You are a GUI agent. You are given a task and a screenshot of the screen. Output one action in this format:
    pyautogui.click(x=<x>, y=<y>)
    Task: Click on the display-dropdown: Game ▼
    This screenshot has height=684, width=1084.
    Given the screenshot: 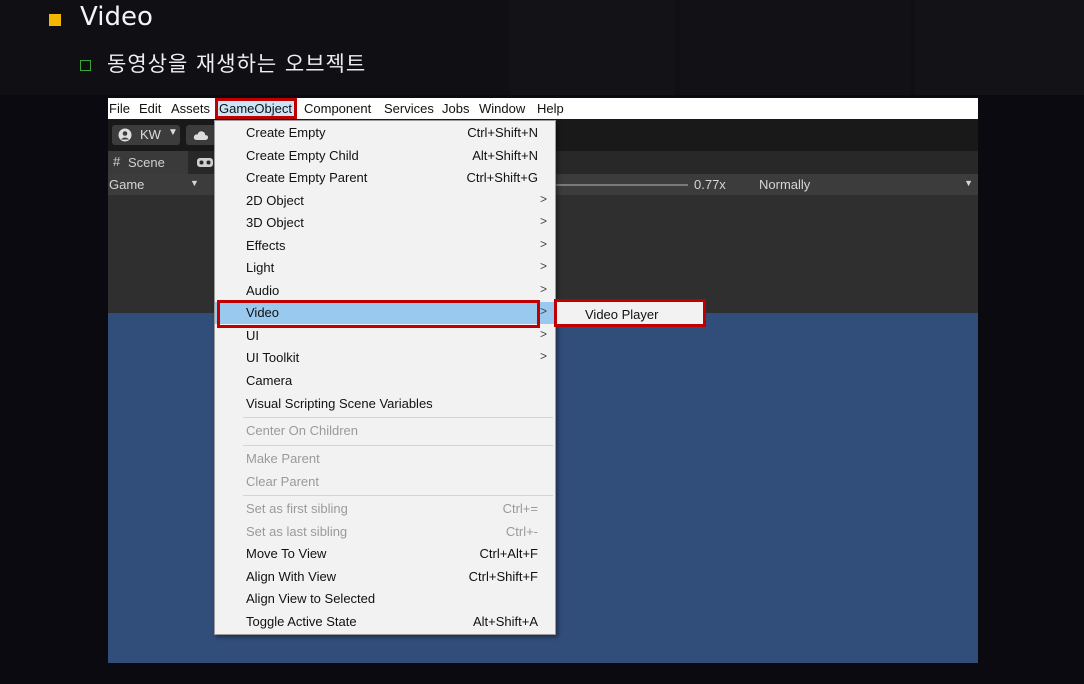 What is the action you would take?
    pyautogui.click(x=155, y=184)
    